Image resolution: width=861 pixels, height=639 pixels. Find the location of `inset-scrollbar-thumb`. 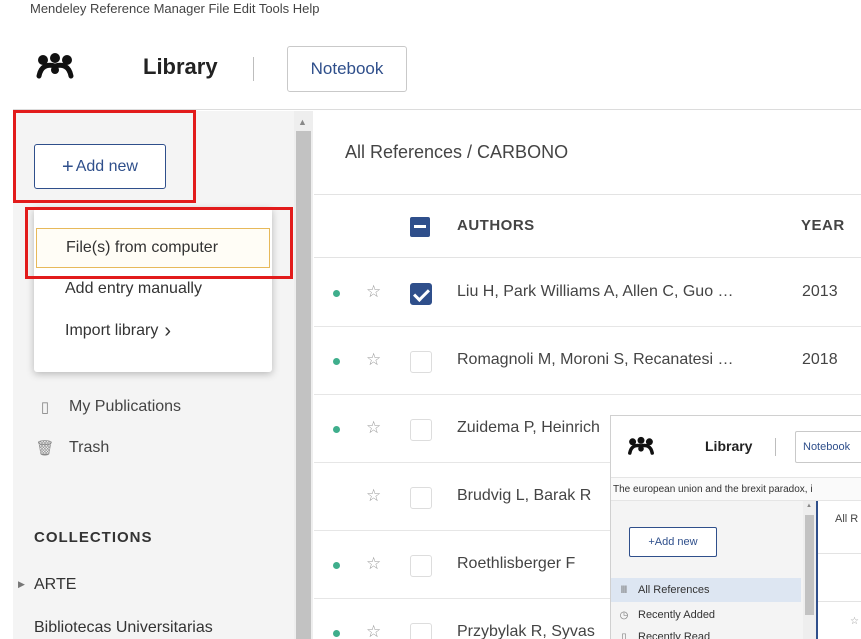

inset-scrollbar-thumb is located at coordinates (809, 565).